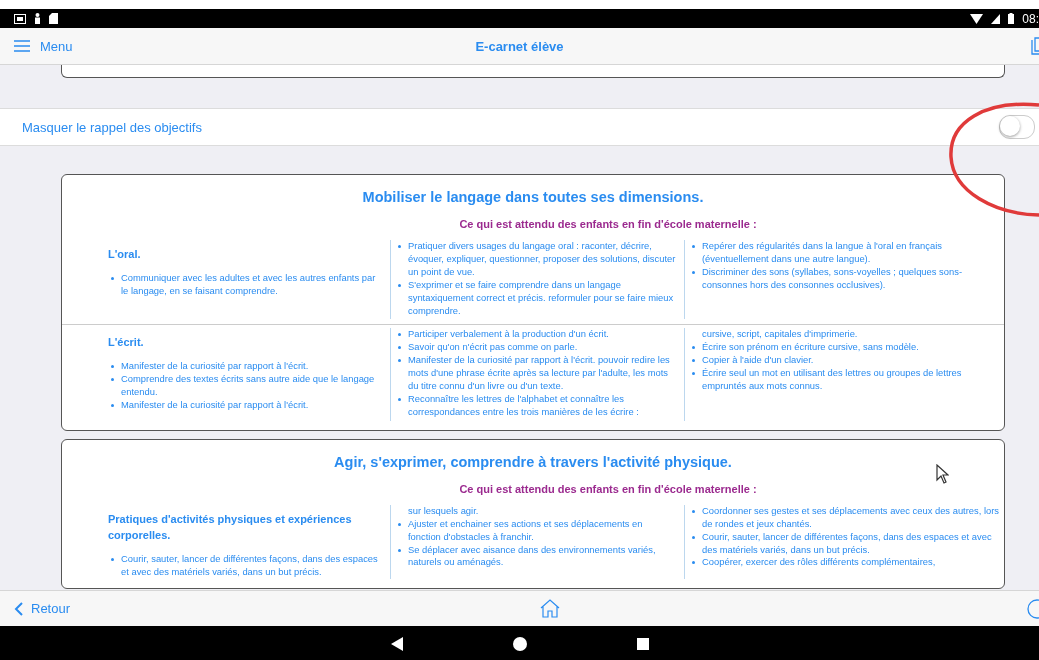 The image size is (1039, 660). What do you see at coordinates (844, 380) in the screenshot?
I see `bullet-item: Écrire seul un mot en utilisant des lettres ou groupes de lettres empruntés aux mots connus.` at bounding box center [844, 380].